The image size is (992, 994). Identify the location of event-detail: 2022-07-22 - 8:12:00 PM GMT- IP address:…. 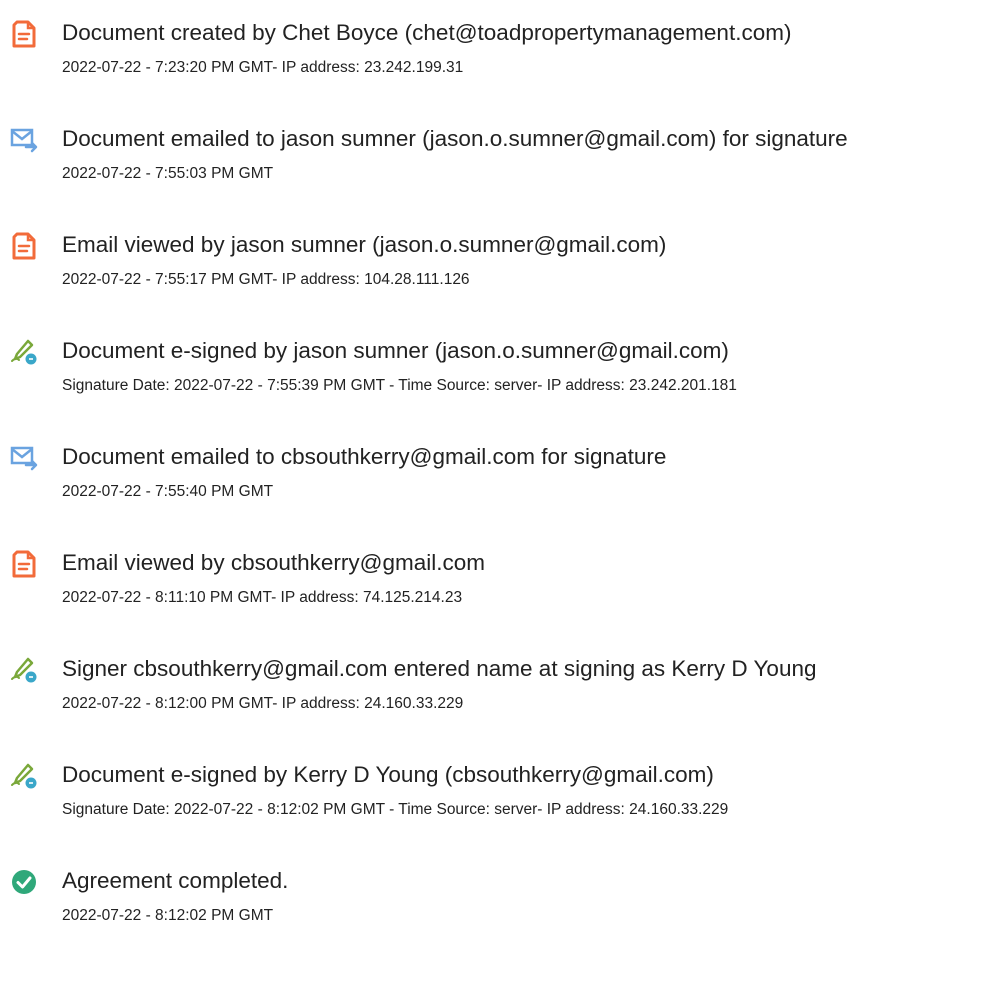
(263, 703).